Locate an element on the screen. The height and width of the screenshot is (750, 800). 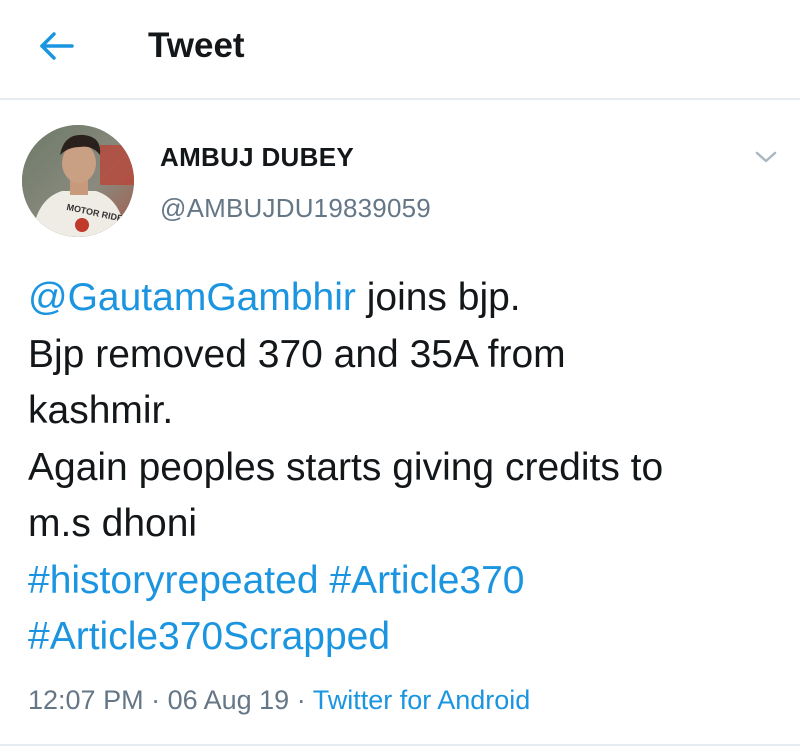
tweet-line: #historyrepeated #Article370 is located at coordinates (408, 581).